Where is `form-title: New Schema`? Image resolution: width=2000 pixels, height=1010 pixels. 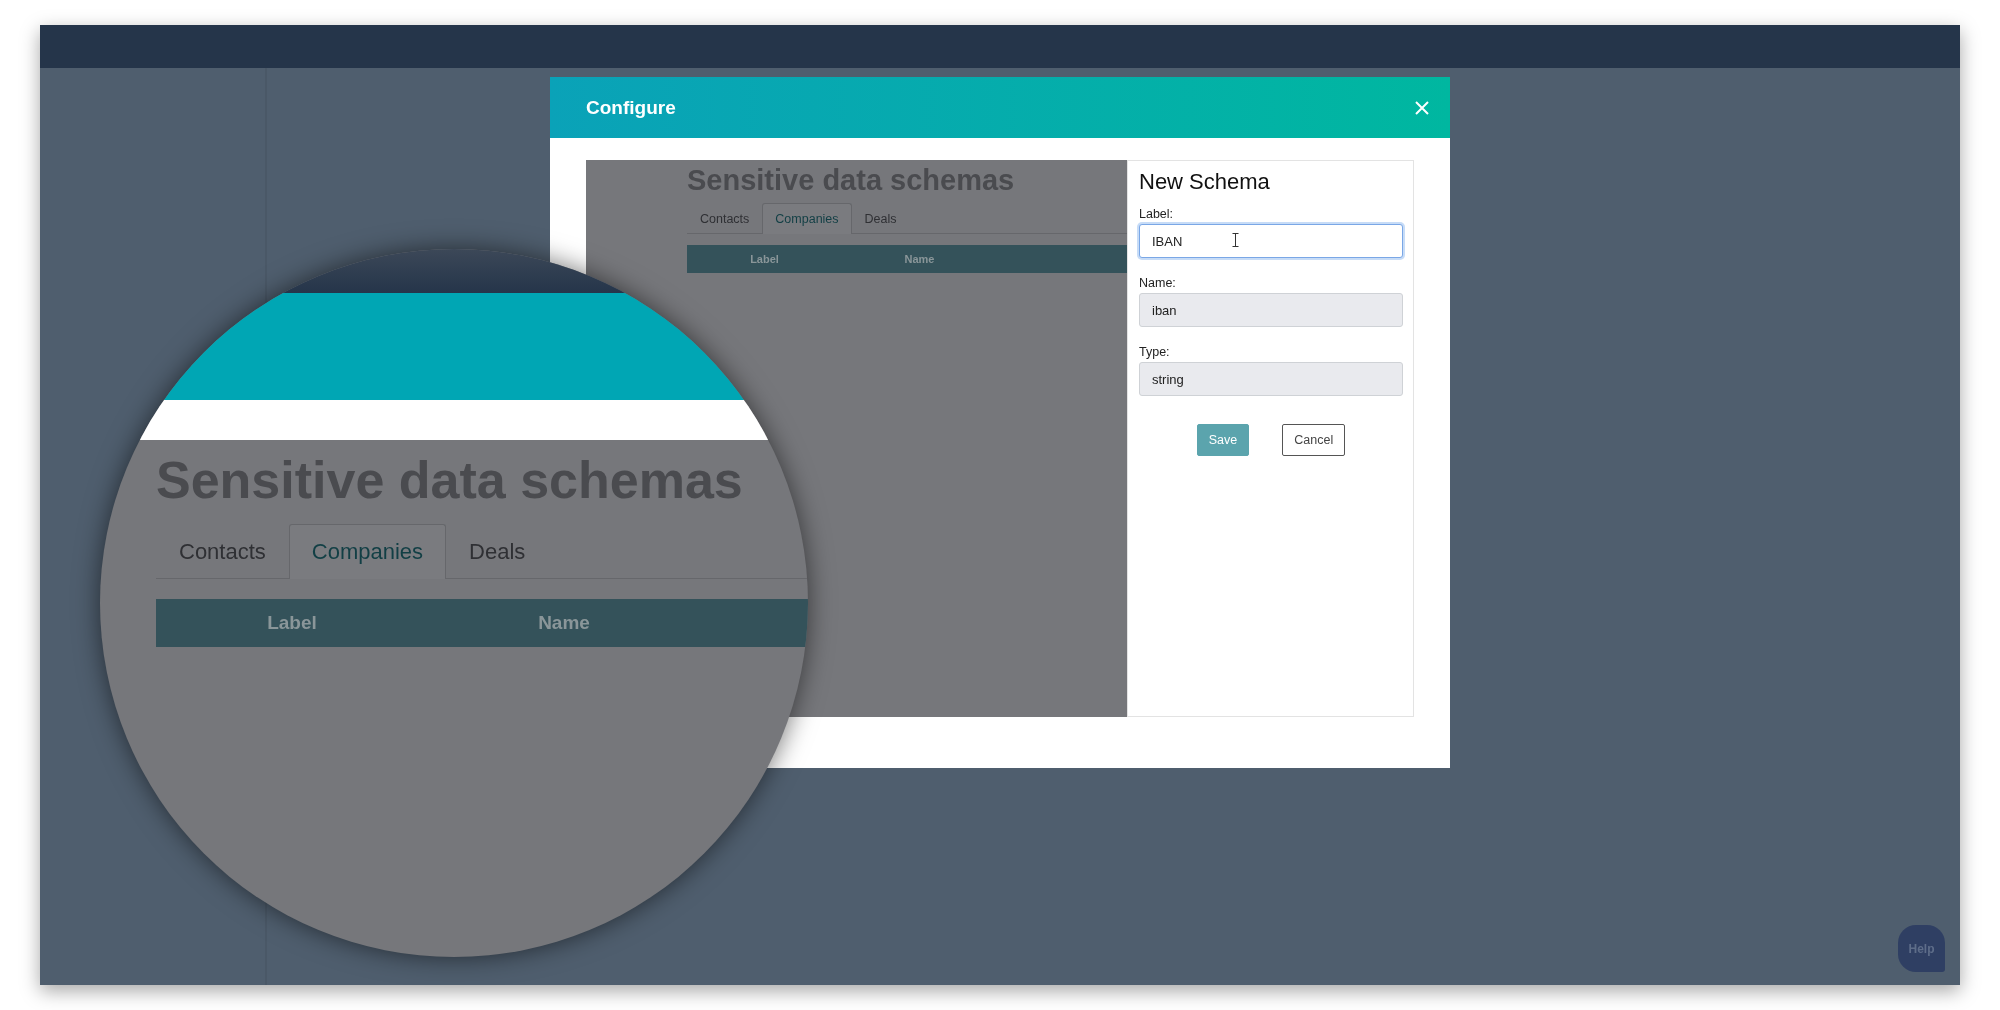
form-title: New Schema is located at coordinates (1205, 182).